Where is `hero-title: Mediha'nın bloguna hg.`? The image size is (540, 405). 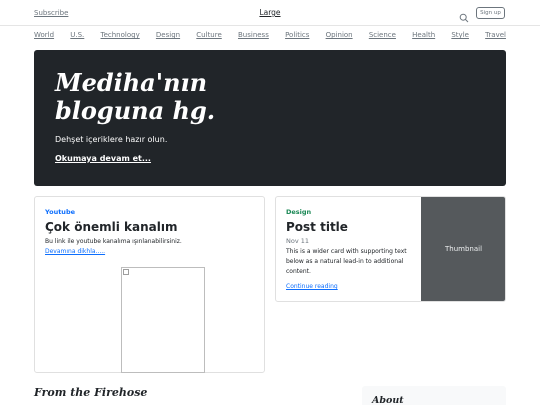
hero-title: Mediha'nın bloguna hg. is located at coordinates (135, 96).